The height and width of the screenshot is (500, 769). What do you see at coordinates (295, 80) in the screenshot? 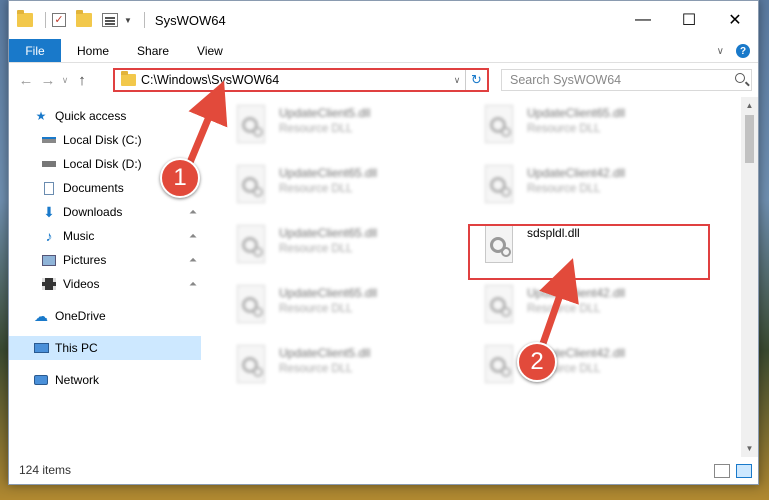
I see `address-path: C:\Windows\SysWOW64` at bounding box center [295, 80].